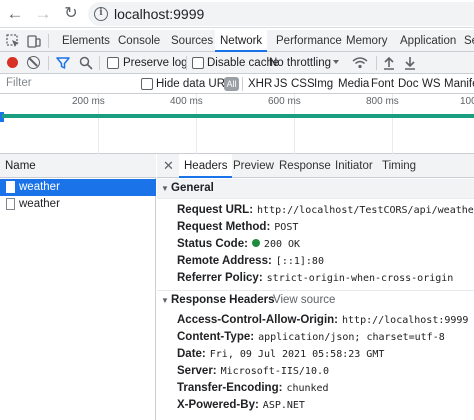 The width and height of the screenshot is (474, 420). I want to click on filter-xhr: XHR, so click(260, 84).